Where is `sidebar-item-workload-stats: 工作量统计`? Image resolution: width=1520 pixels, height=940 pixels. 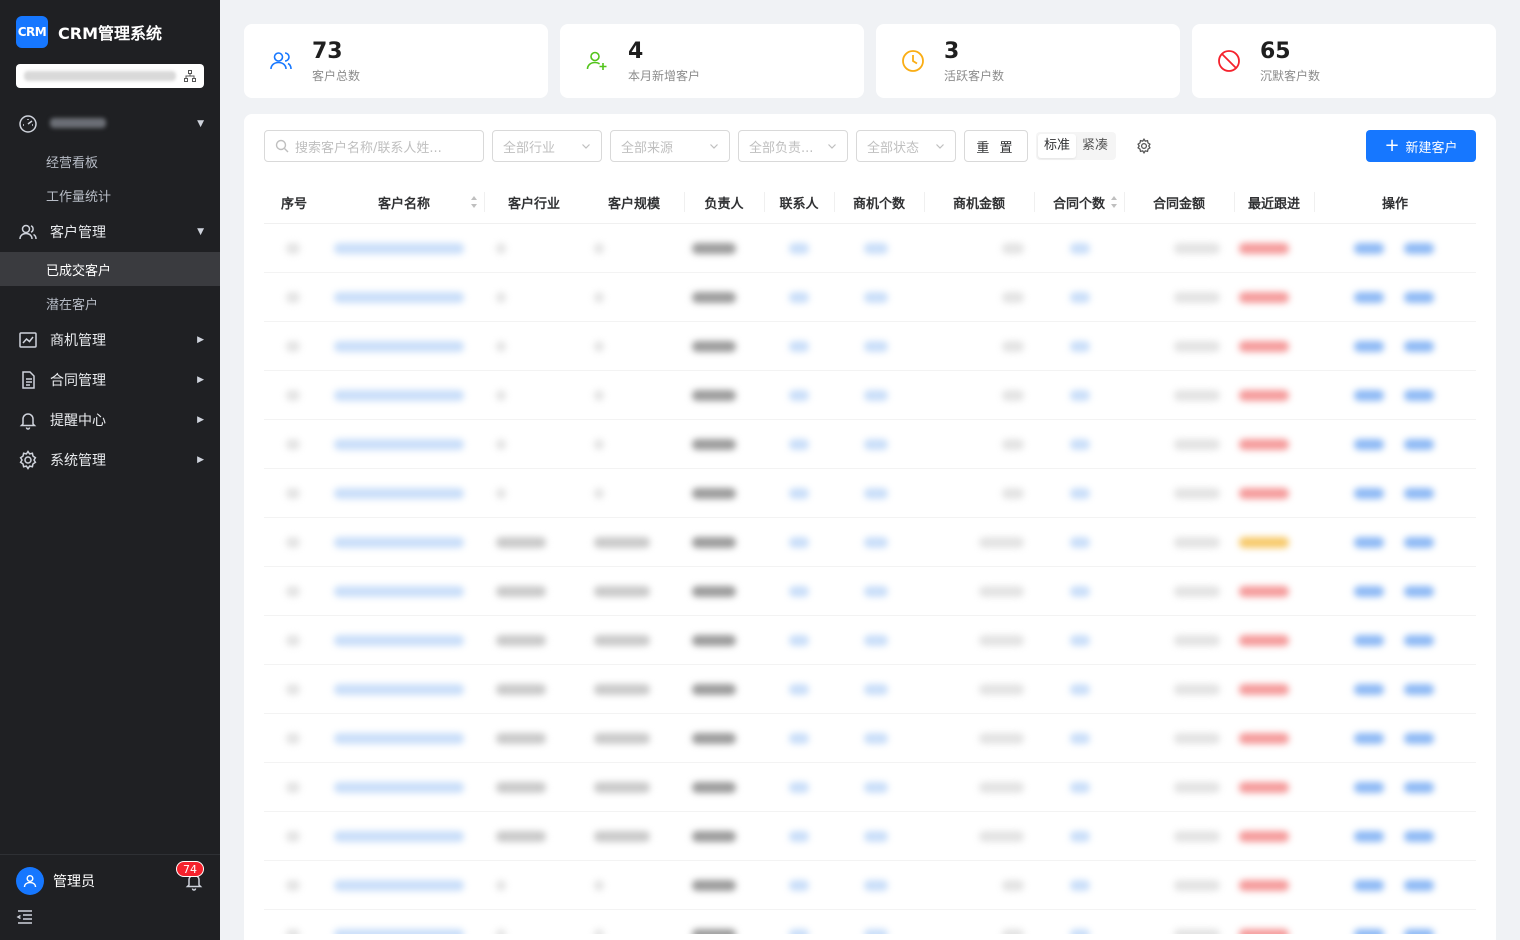 sidebar-item-workload-stats: 工作量统计 is located at coordinates (110, 195).